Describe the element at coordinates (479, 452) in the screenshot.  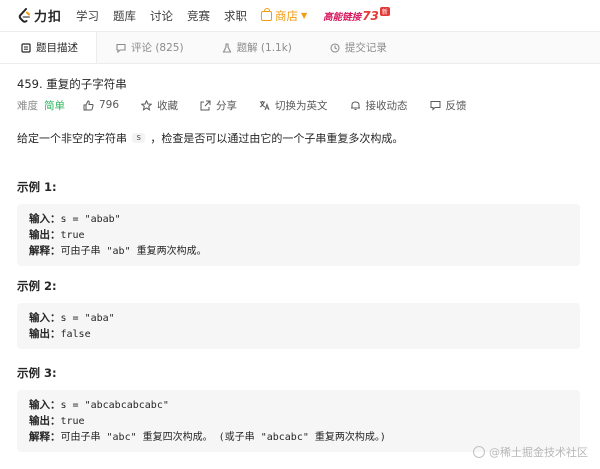
I see `juejin-logo-icon` at that location.